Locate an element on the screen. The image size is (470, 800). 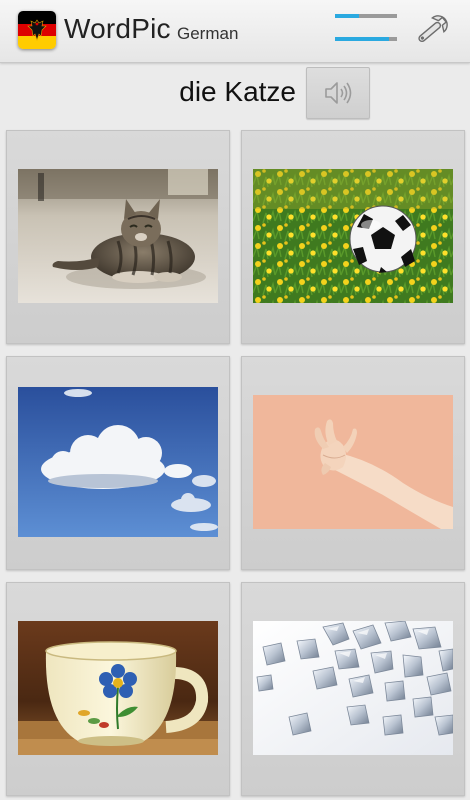
cup-image is located at coordinates (118, 688).